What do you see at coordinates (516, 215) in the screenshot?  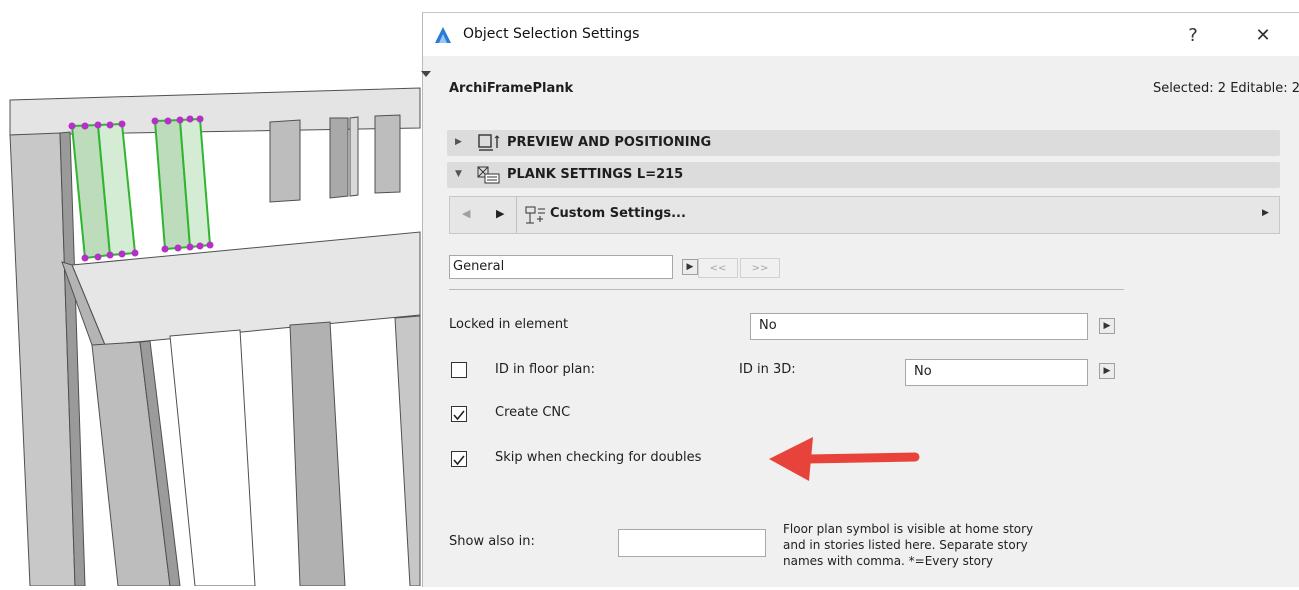 I see `toolbar-divider` at bounding box center [516, 215].